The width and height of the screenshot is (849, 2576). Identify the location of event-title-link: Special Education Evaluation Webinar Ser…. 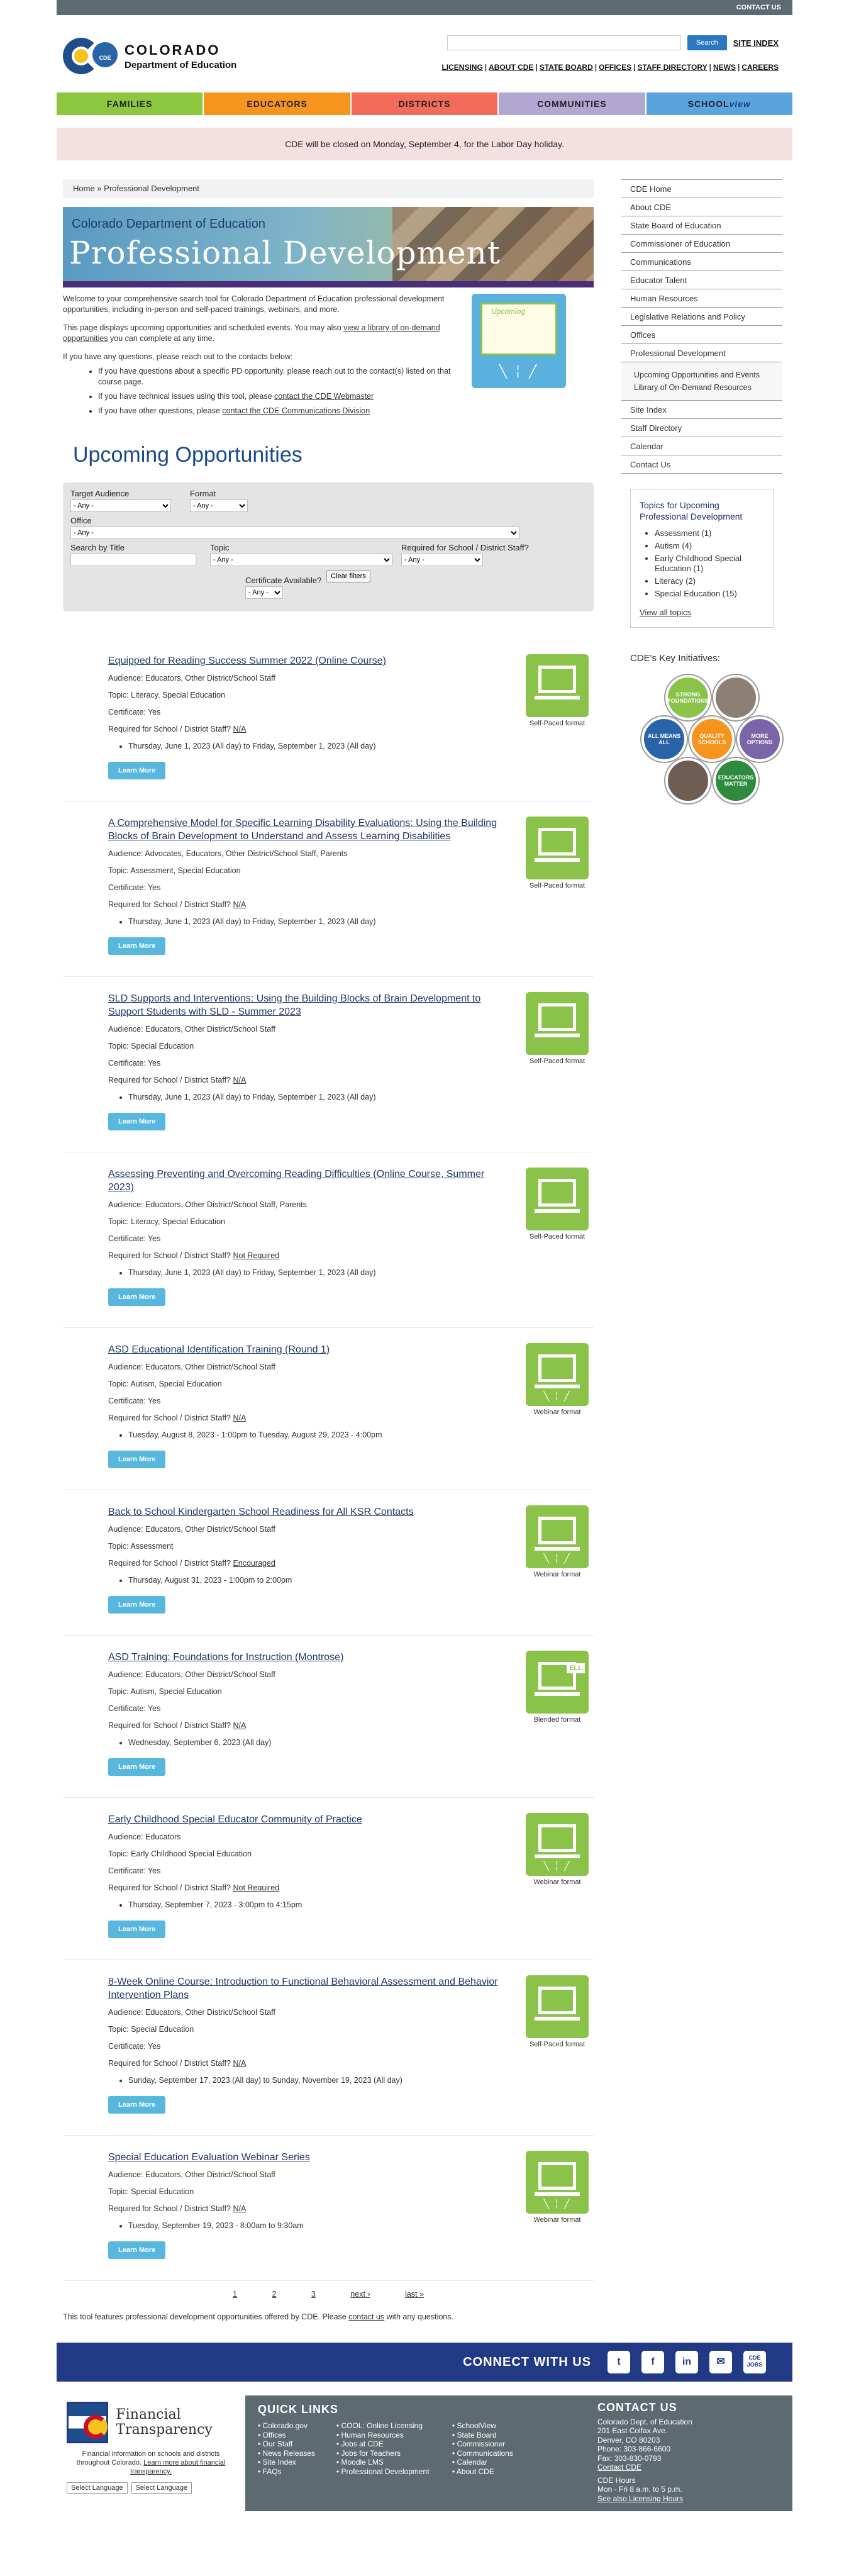
(309, 2157).